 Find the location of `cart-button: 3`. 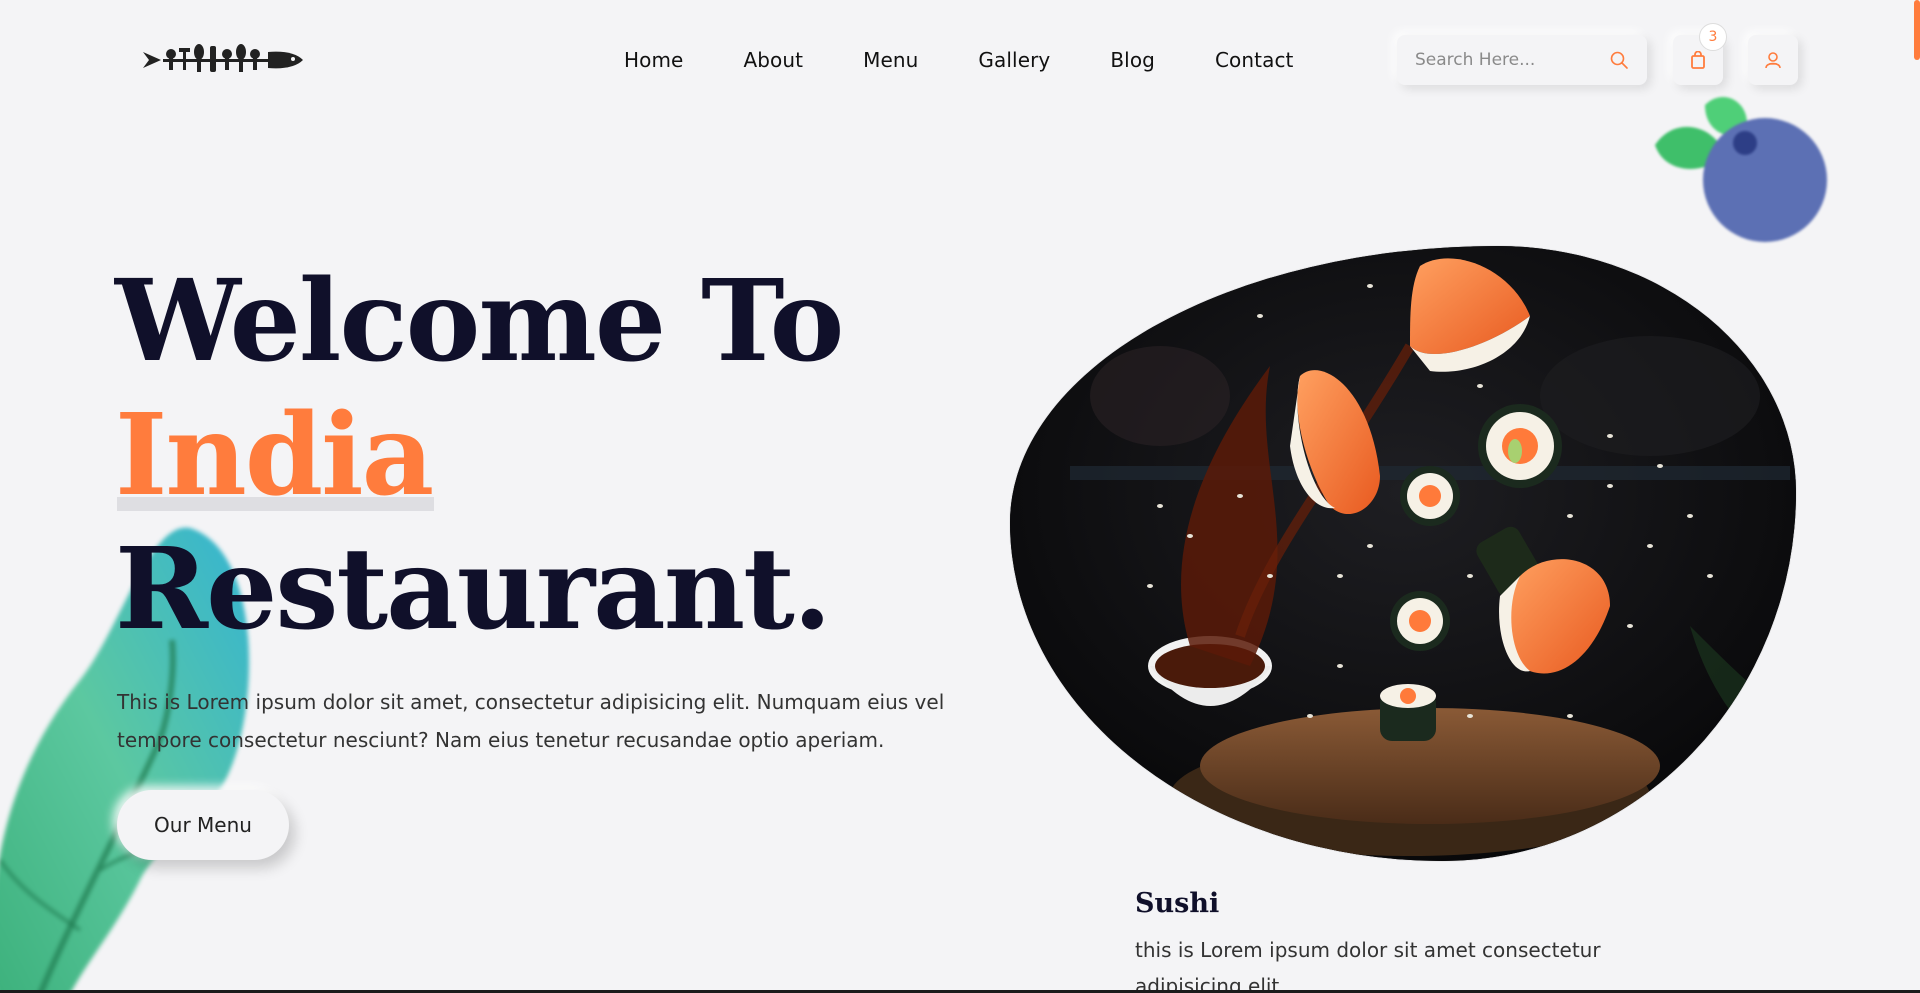

cart-button: 3 is located at coordinates (1700, 54).